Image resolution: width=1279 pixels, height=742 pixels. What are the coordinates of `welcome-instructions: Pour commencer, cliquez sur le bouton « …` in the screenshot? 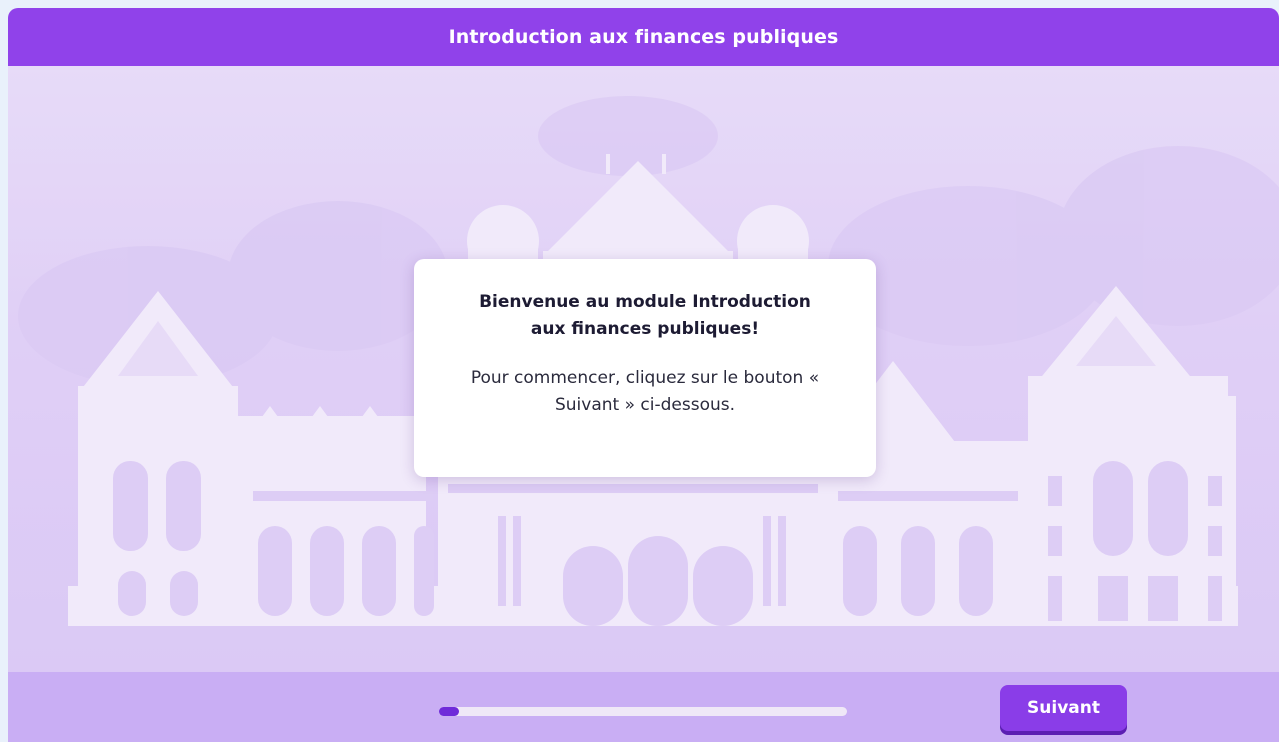 It's located at (645, 391).